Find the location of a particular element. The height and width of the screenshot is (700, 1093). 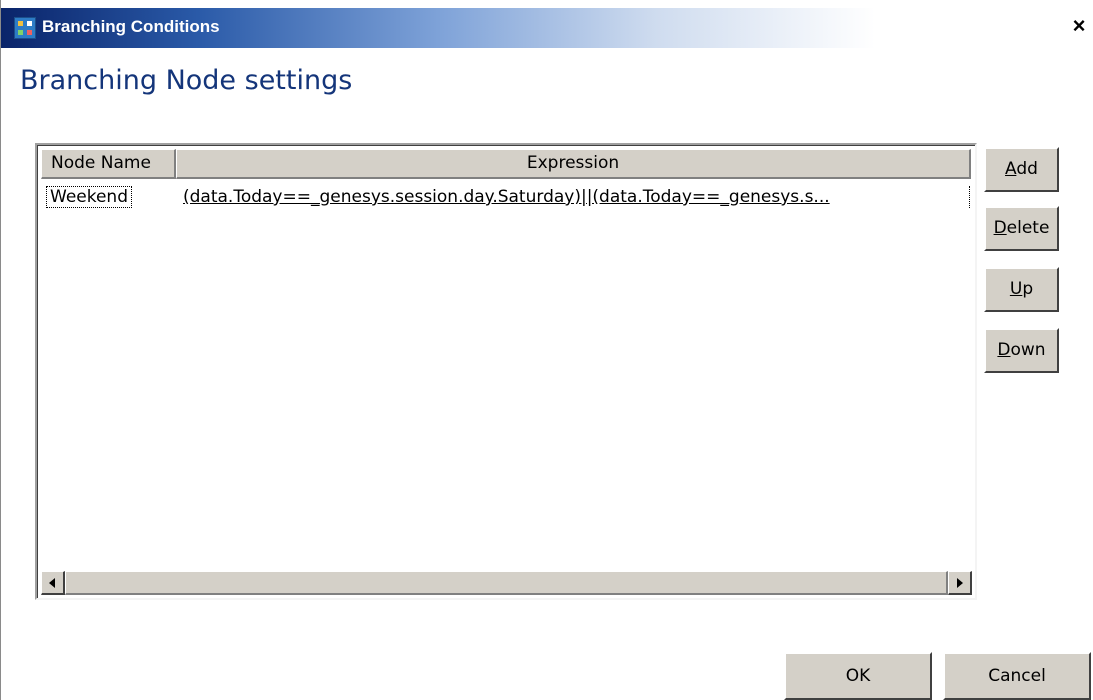

row-divider is located at coordinates (969, 197).